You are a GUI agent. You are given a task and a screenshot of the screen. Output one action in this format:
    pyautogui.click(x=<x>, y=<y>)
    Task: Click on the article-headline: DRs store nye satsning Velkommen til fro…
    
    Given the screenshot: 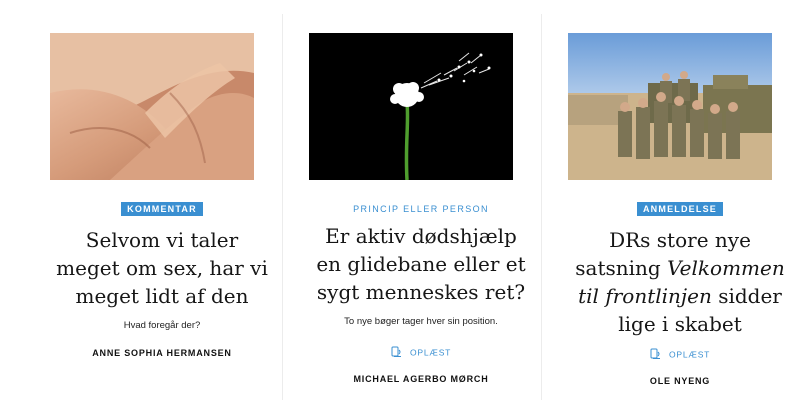 What is the action you would take?
    pyautogui.click(x=680, y=282)
    